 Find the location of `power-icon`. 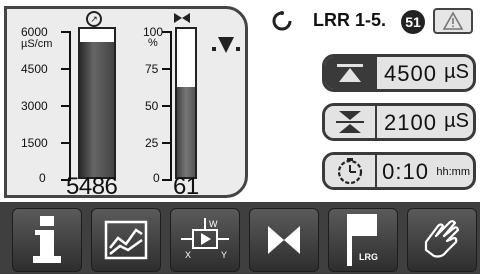

power-icon is located at coordinates (282, 21).